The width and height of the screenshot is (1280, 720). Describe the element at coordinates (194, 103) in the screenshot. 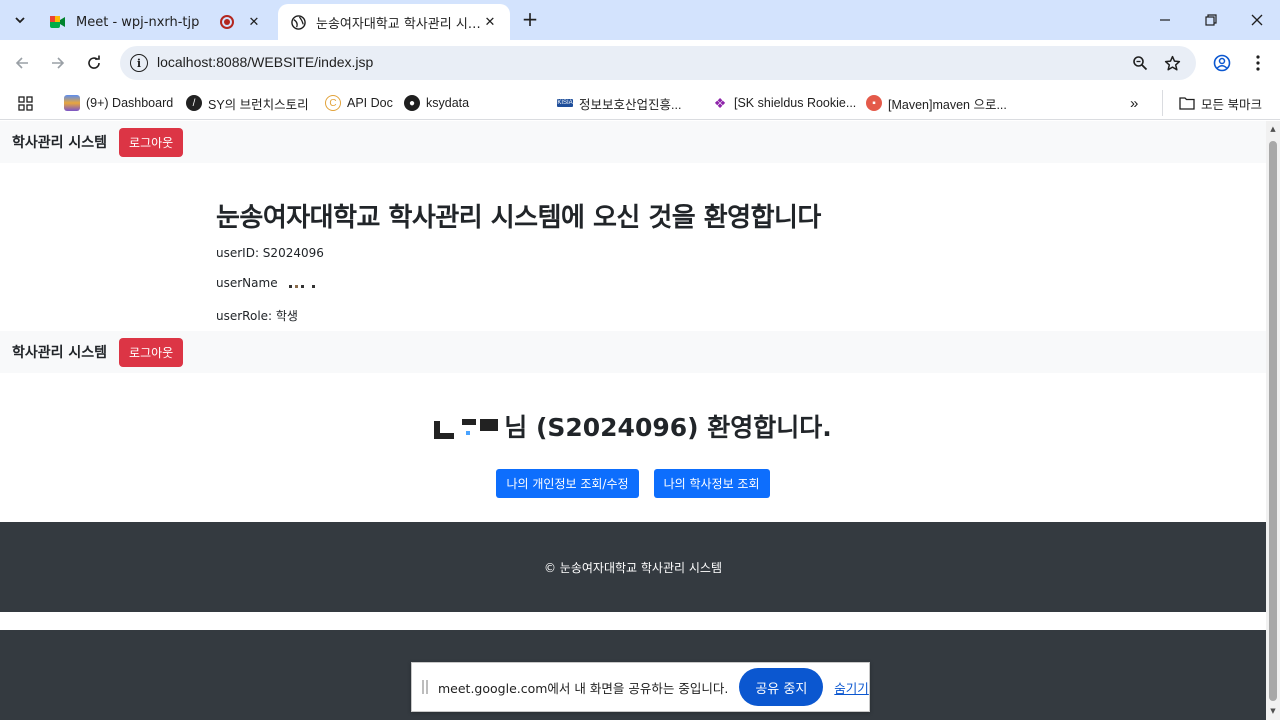

I see `brunch-icon: /` at that location.